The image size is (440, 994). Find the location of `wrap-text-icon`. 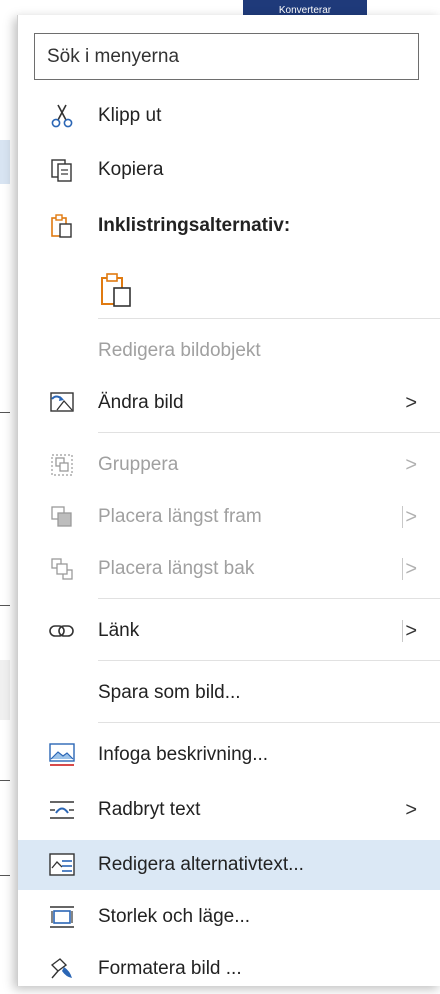

wrap-text-icon is located at coordinates (62, 810).